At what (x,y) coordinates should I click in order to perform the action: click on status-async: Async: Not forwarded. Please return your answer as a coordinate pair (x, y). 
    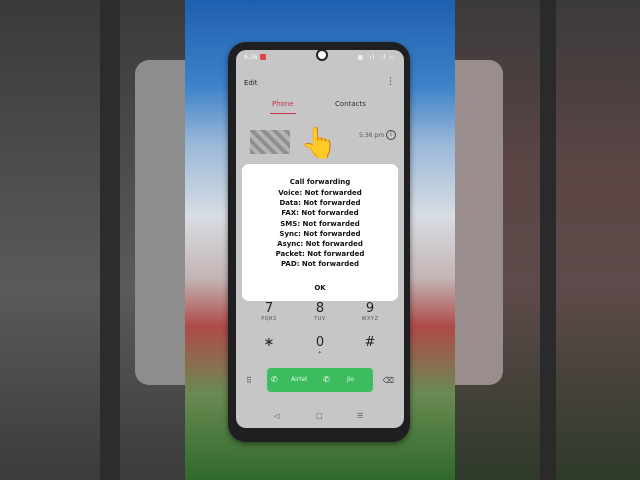
    Looking at the image, I should click on (320, 243).